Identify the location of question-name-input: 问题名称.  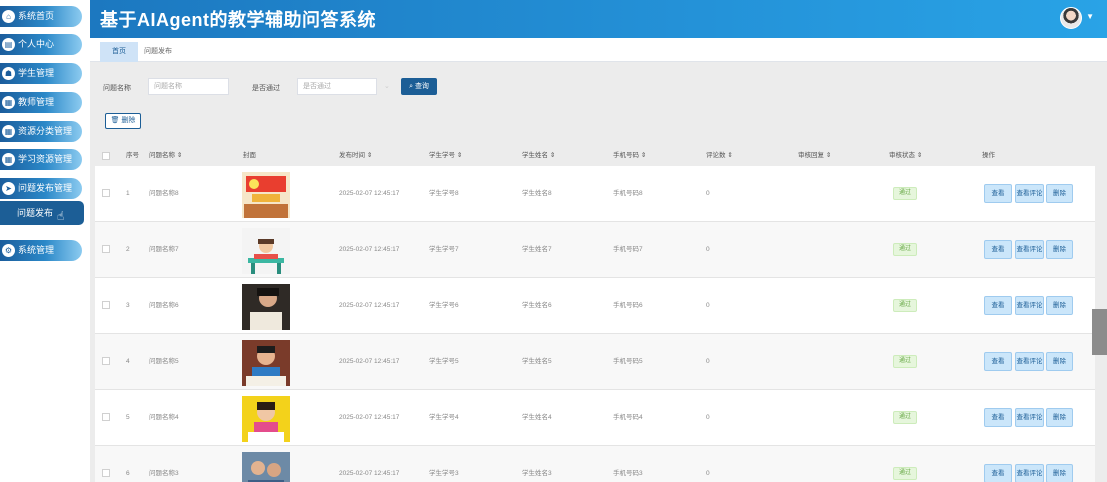
(188, 86).